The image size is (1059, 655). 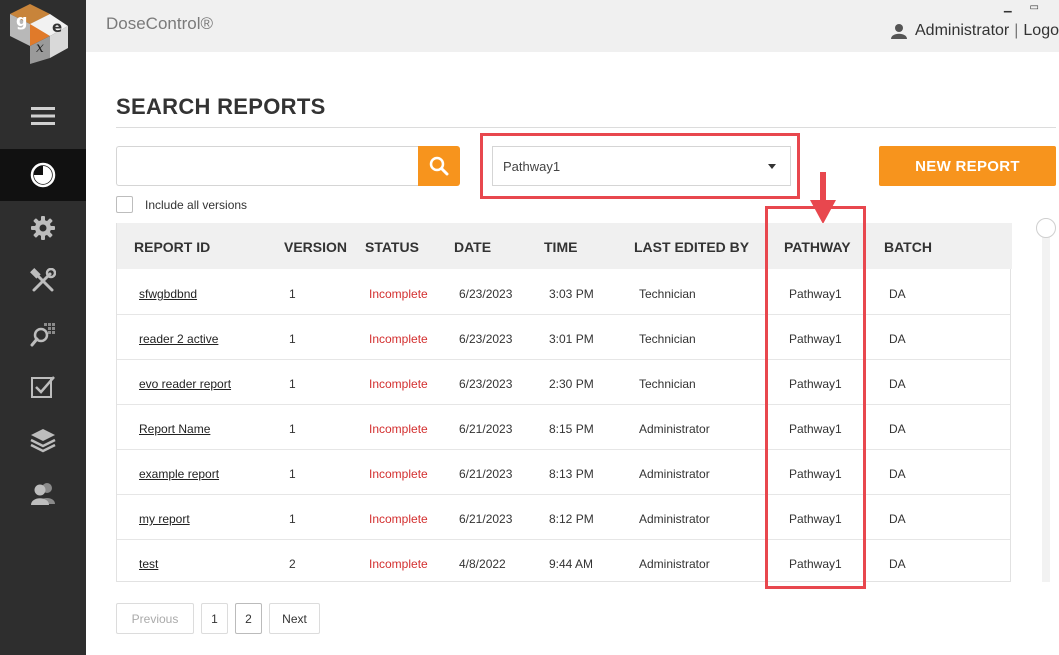 What do you see at coordinates (571, 564) in the screenshot?
I see `time-cell: 9:44 AM` at bounding box center [571, 564].